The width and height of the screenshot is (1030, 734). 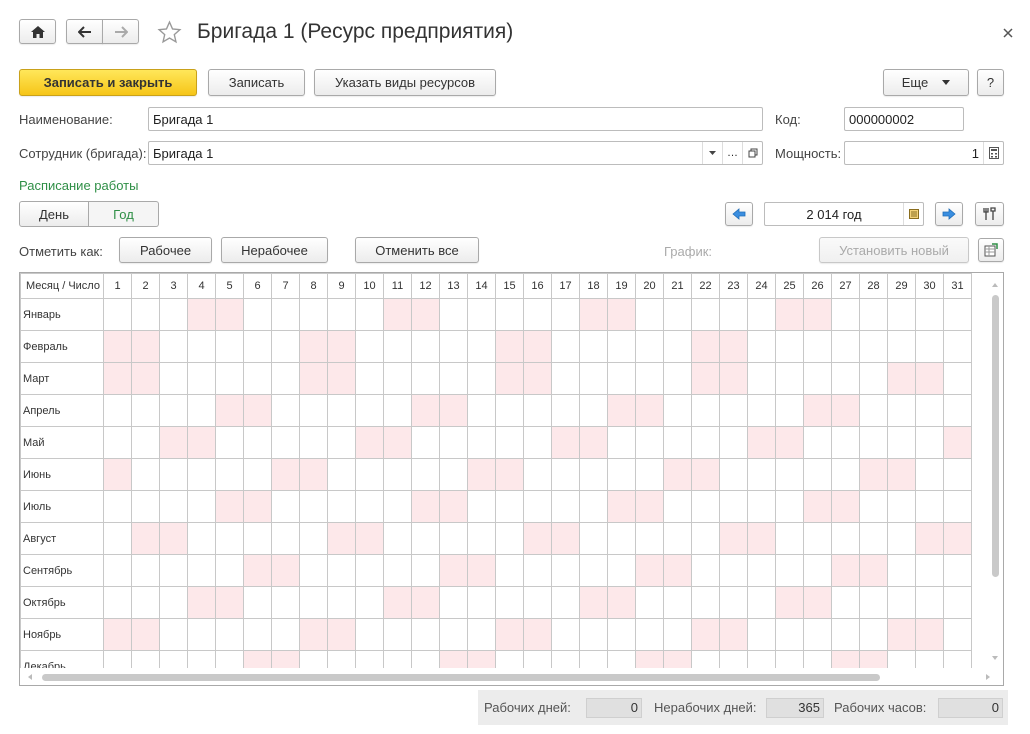 What do you see at coordinates (54, 214) in the screenshot?
I see `view-day-button: День` at bounding box center [54, 214].